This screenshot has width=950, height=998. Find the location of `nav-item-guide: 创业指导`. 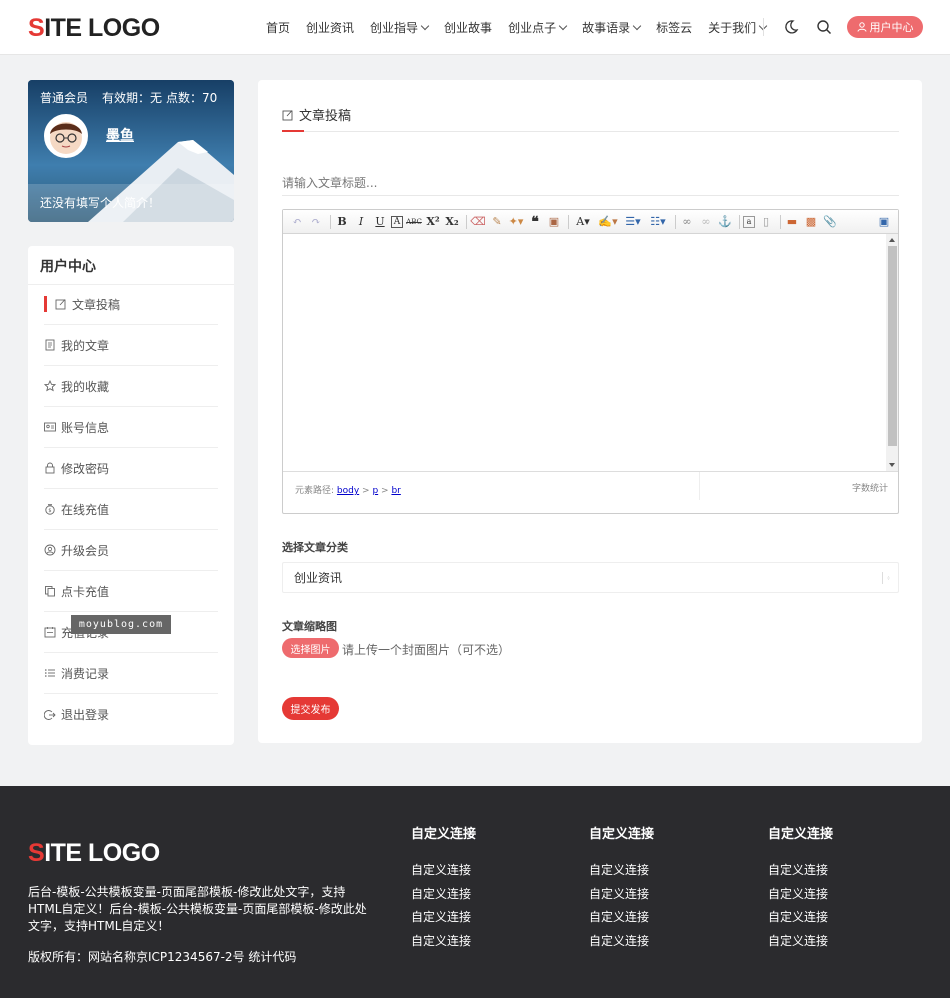

nav-item-guide: 创业指导 is located at coordinates (400, 28).